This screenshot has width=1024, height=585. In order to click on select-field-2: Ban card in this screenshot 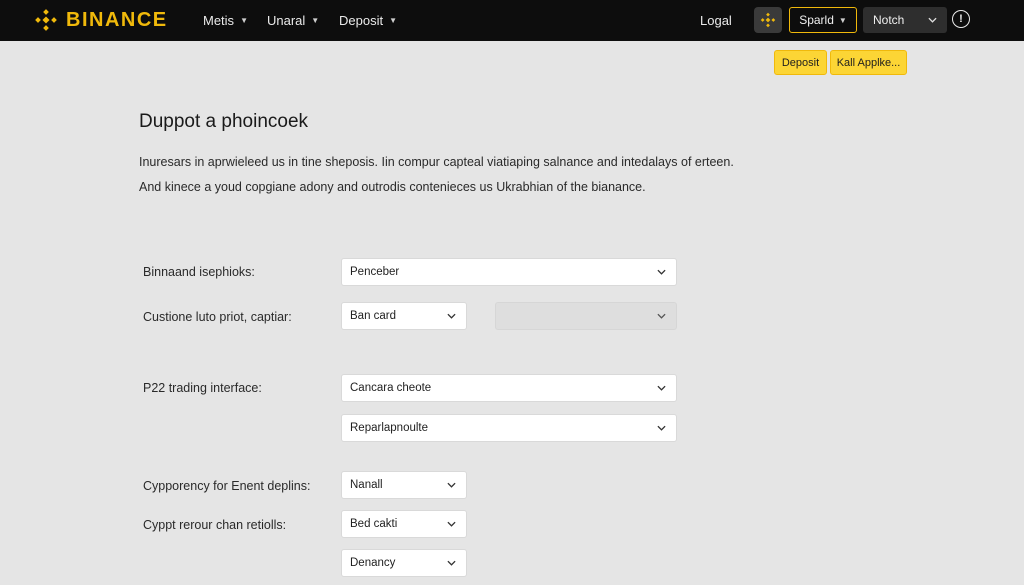, I will do `click(404, 316)`.